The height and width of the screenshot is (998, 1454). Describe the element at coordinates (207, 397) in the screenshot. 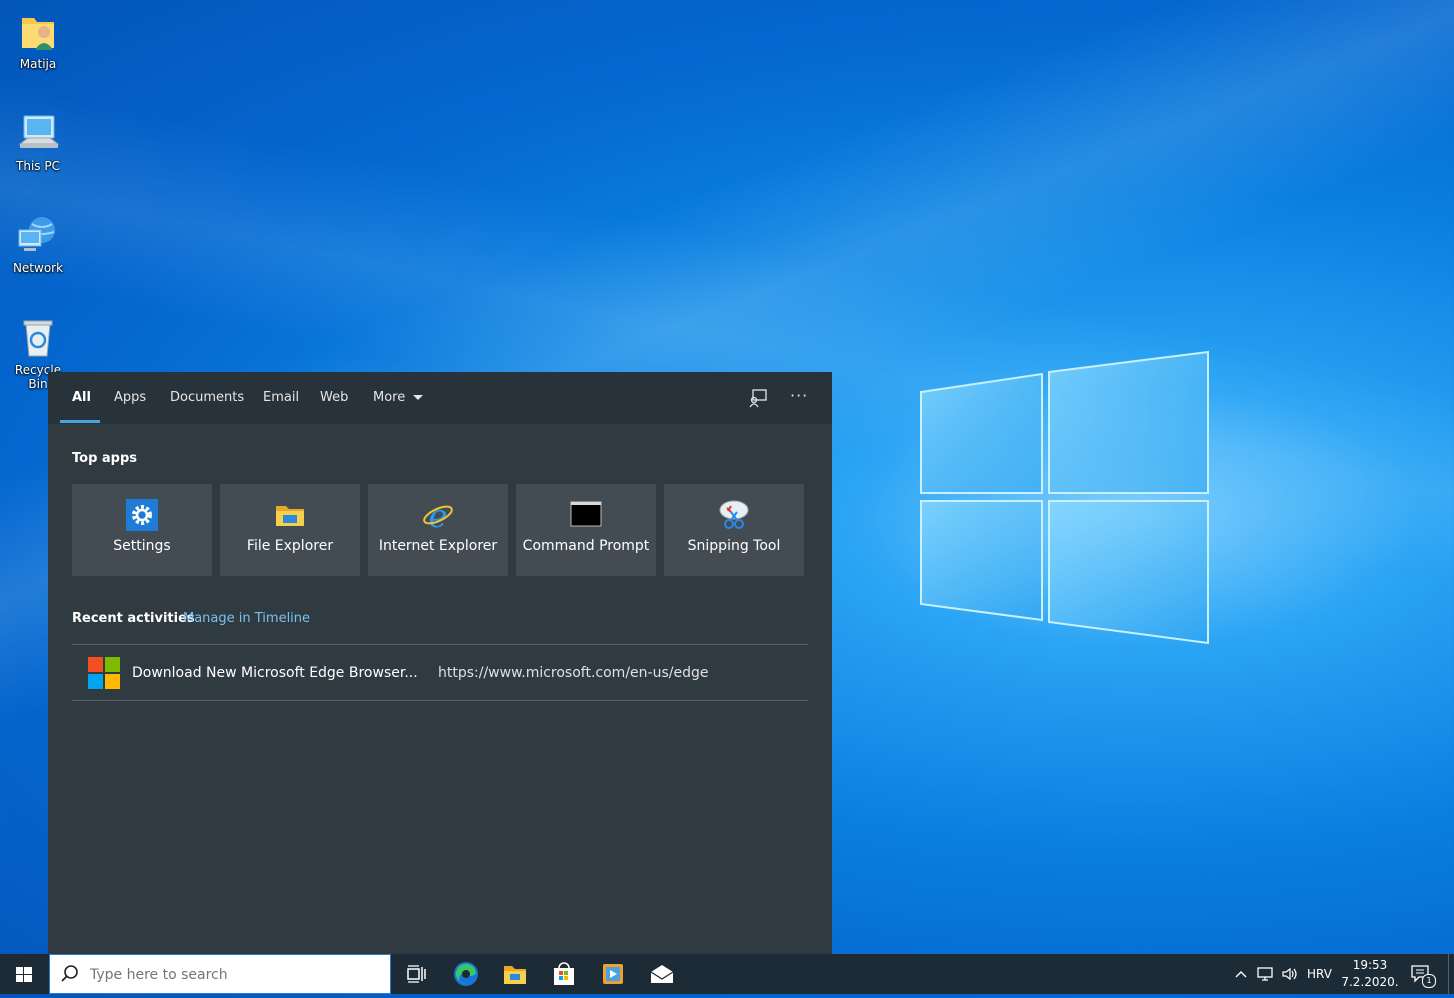

I see `tab-documents: Documents` at that location.